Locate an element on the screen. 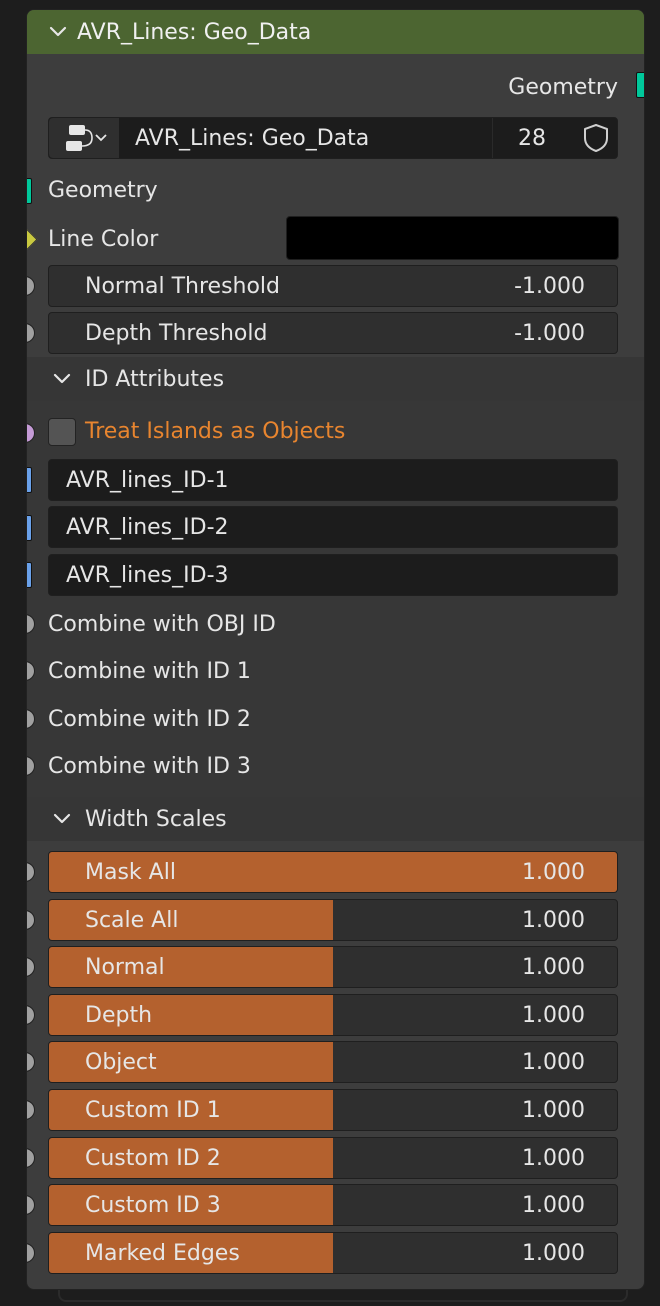 The image size is (660, 1306). shield-icon is located at coordinates (596, 138).